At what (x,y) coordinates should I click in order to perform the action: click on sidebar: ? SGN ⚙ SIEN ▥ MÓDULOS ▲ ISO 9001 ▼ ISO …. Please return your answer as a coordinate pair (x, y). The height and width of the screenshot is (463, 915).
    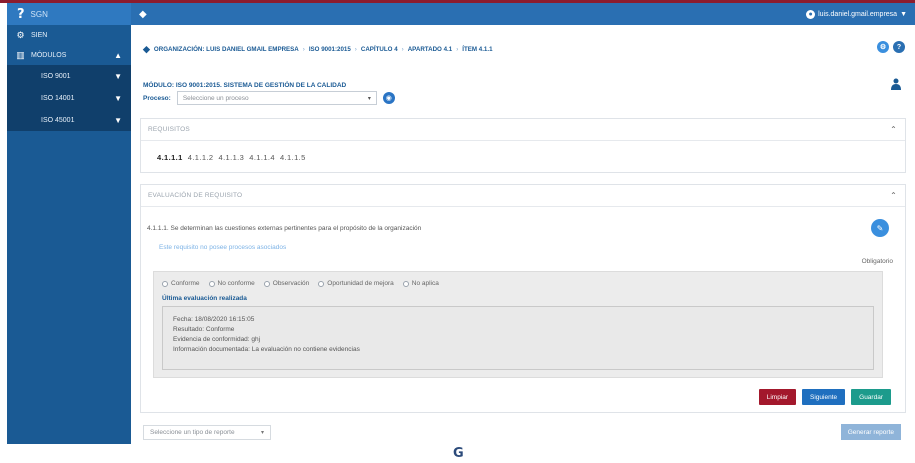
    Looking at the image, I should click on (69, 223).